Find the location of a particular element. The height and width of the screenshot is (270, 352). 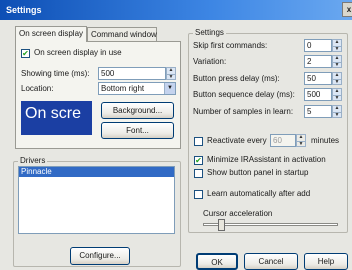

show-button-panel-label: Show button panel in startup is located at coordinates (258, 172).